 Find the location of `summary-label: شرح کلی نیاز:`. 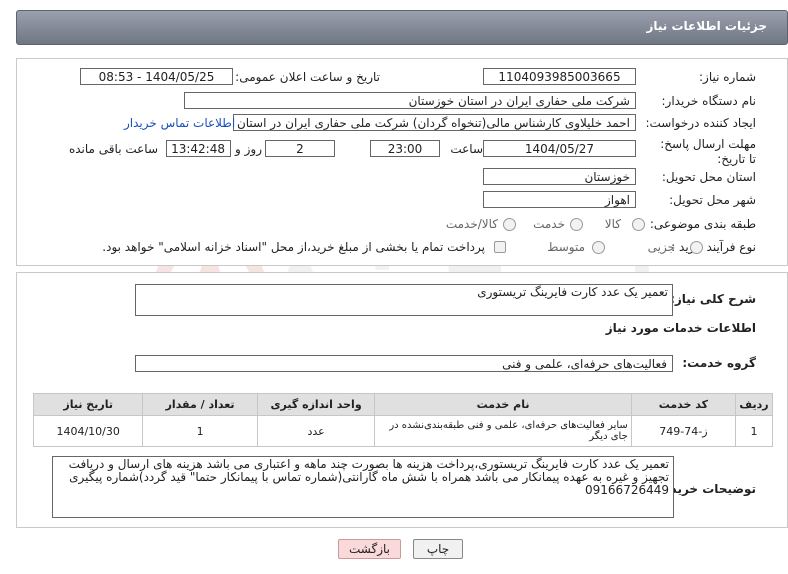

summary-label: شرح کلی نیاز: is located at coordinates (713, 299).